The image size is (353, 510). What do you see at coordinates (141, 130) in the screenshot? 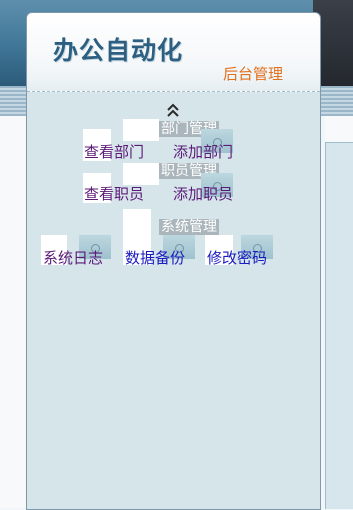
I see `dept-header-left-block` at bounding box center [141, 130].